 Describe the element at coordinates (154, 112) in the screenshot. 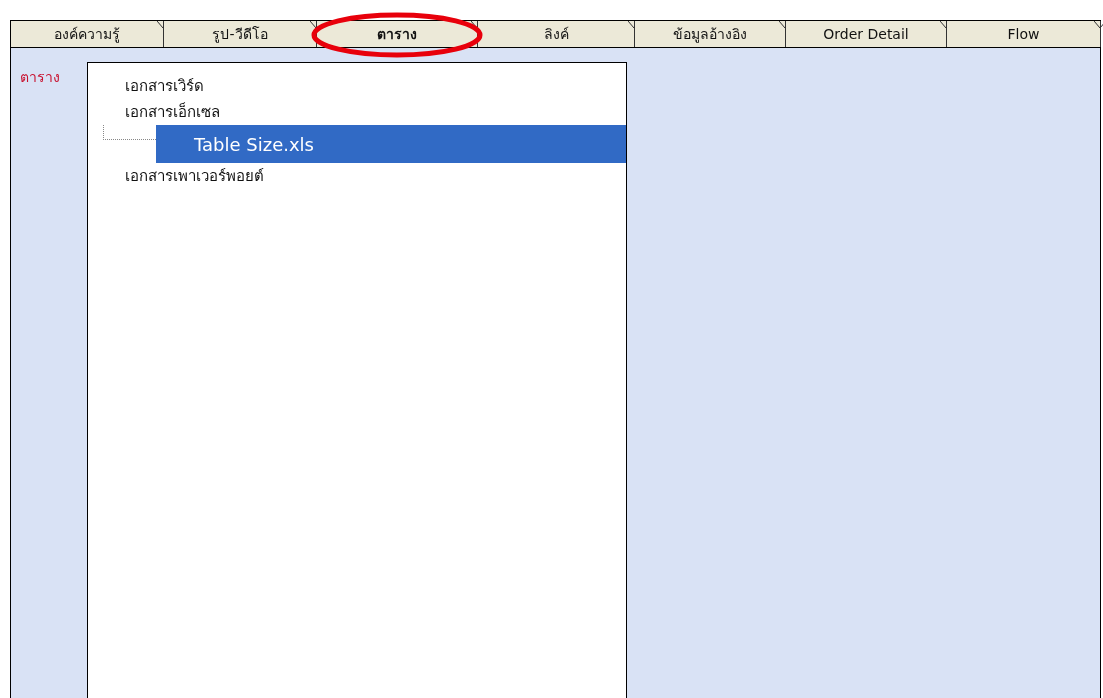

I see `tree-item: เอกสารเอ็กเซล` at that location.